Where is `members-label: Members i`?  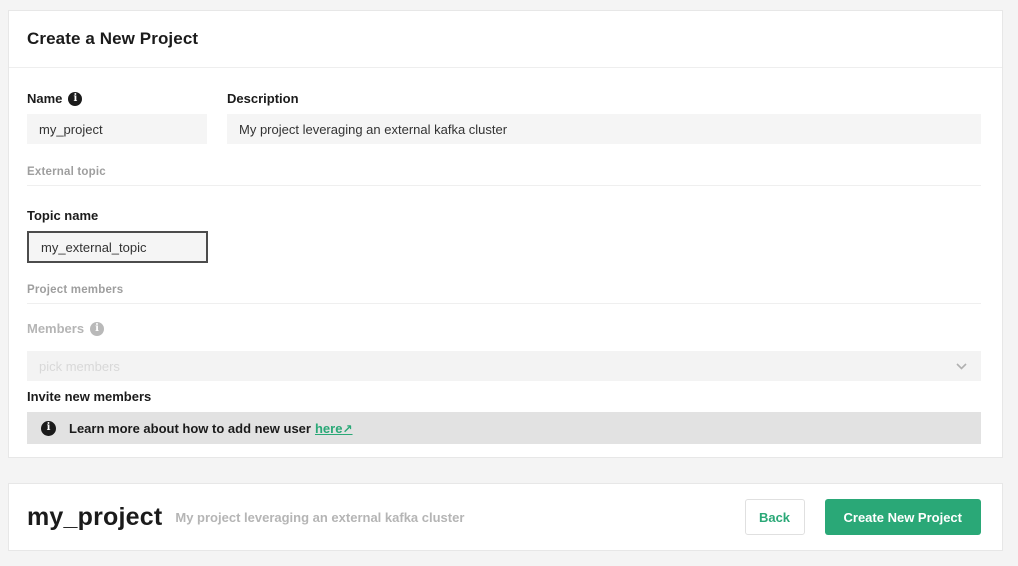 members-label: Members i is located at coordinates (504, 329).